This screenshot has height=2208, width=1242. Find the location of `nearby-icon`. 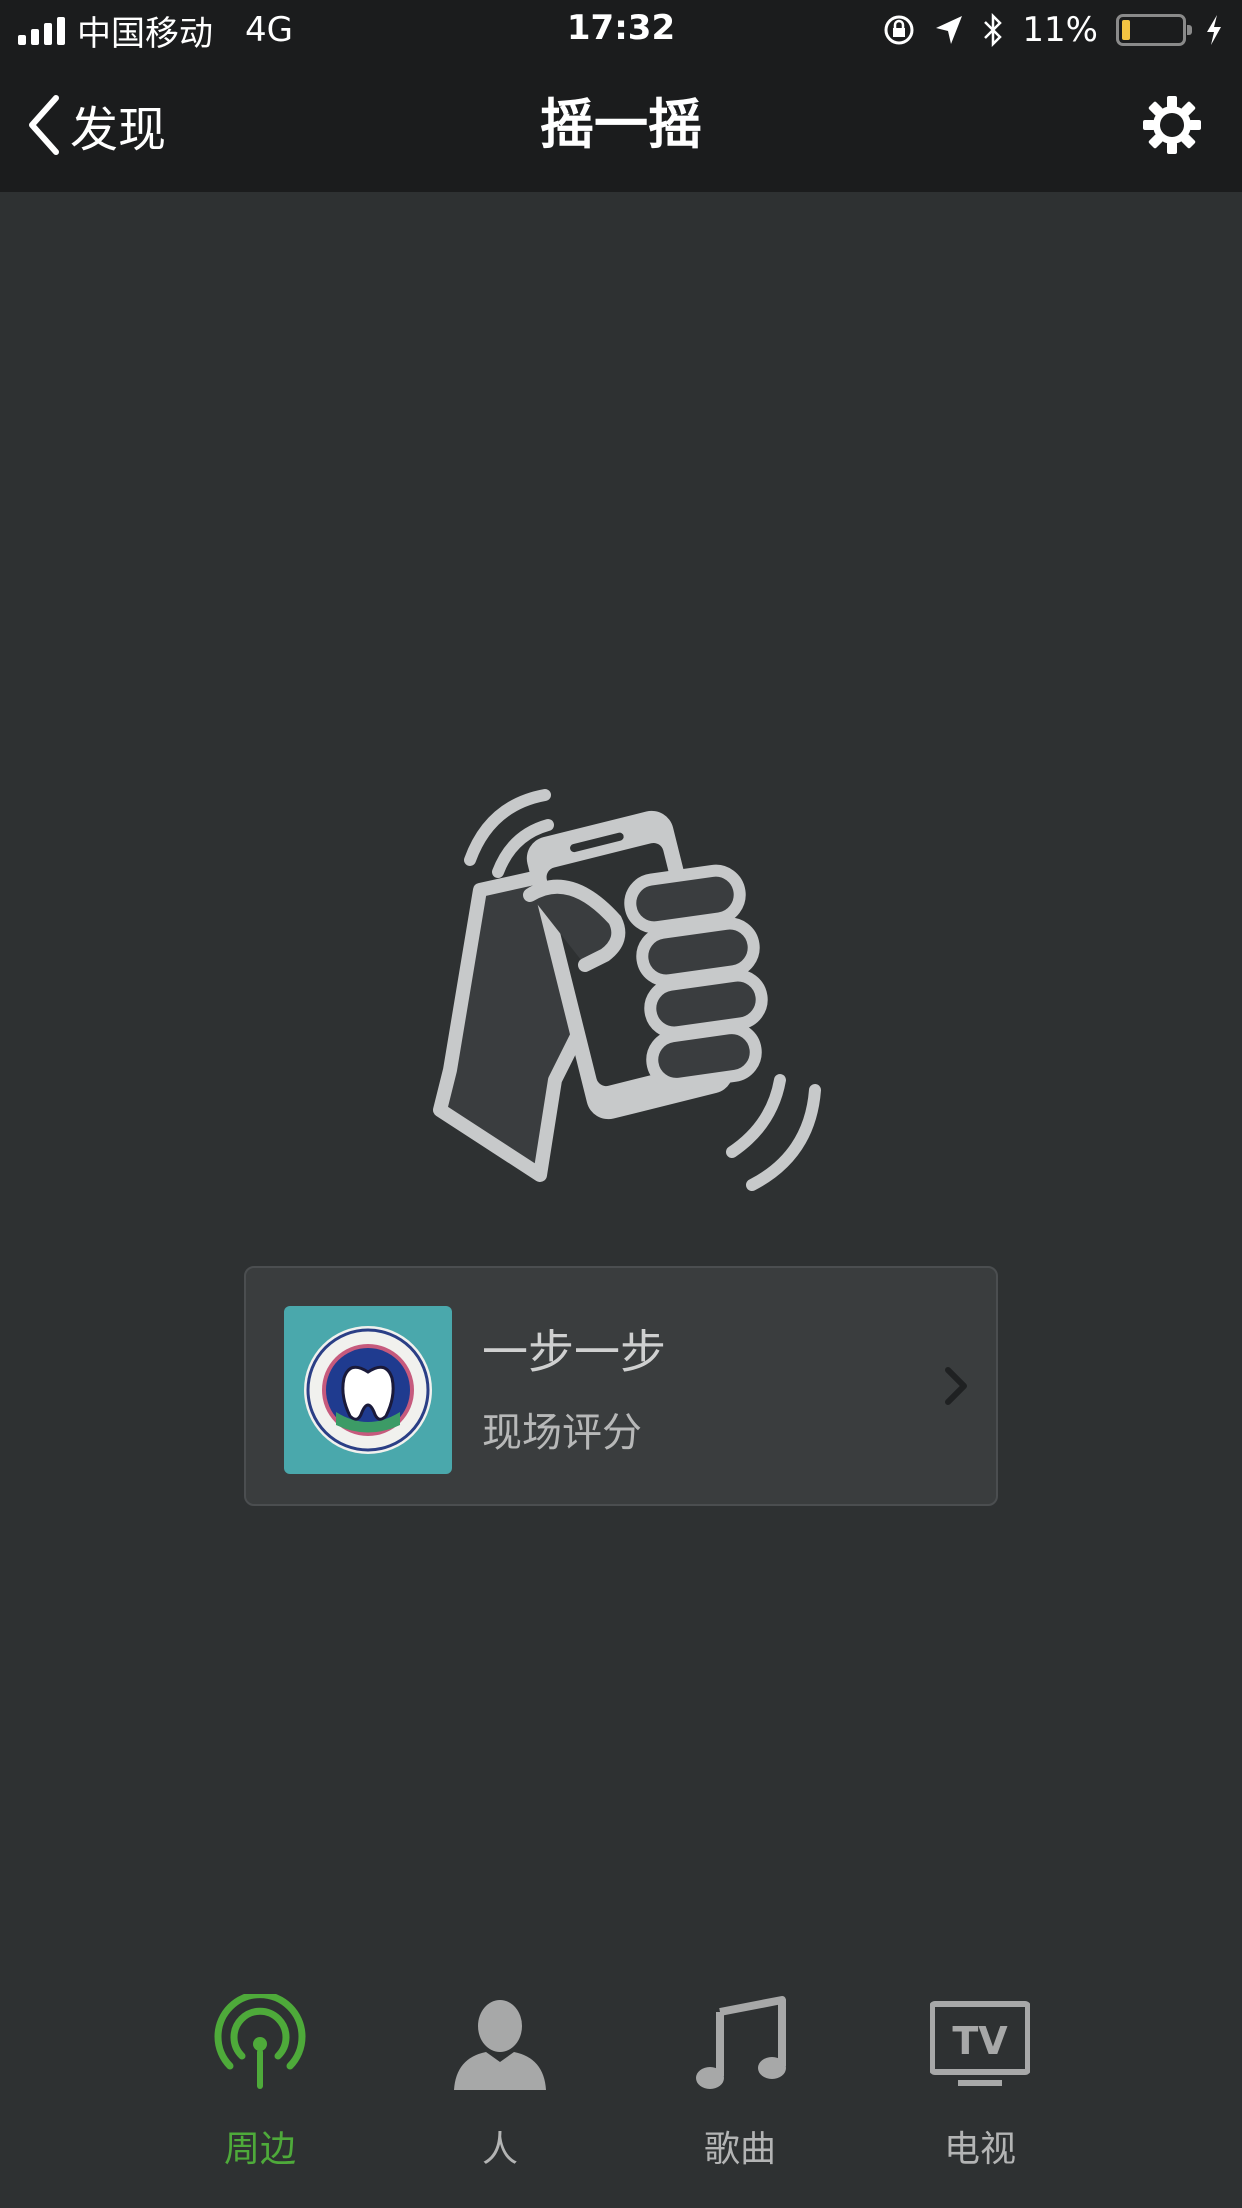

nearby-icon is located at coordinates (260, 2041).